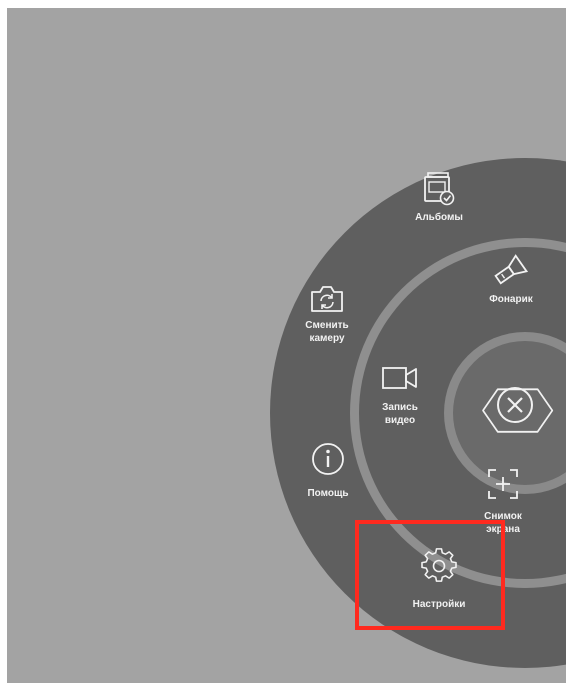  What do you see at coordinates (503, 501) in the screenshot?
I see `menu-item-screenshot: Снимок экрана` at bounding box center [503, 501].